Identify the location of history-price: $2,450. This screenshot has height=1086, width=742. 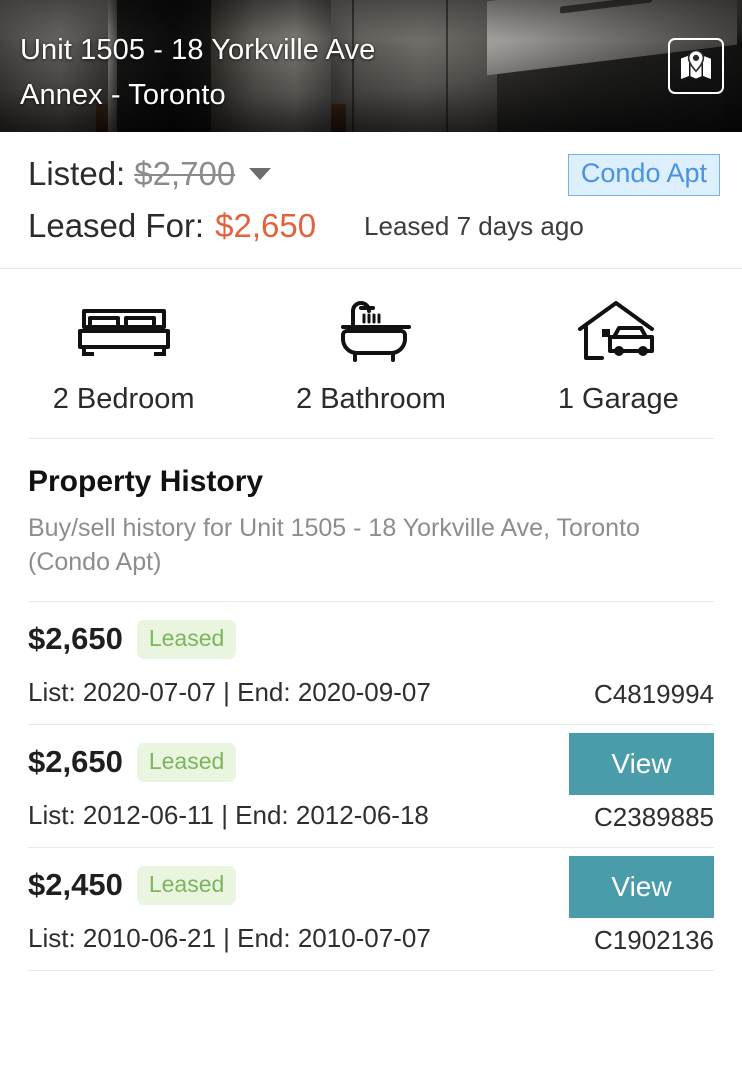
(75, 884).